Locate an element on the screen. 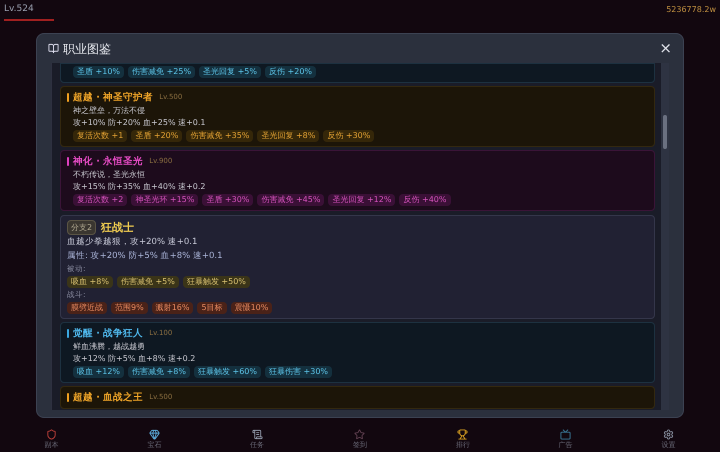 The image size is (720, 452). effect-tag: 吸血 +8% is located at coordinates (90, 282).